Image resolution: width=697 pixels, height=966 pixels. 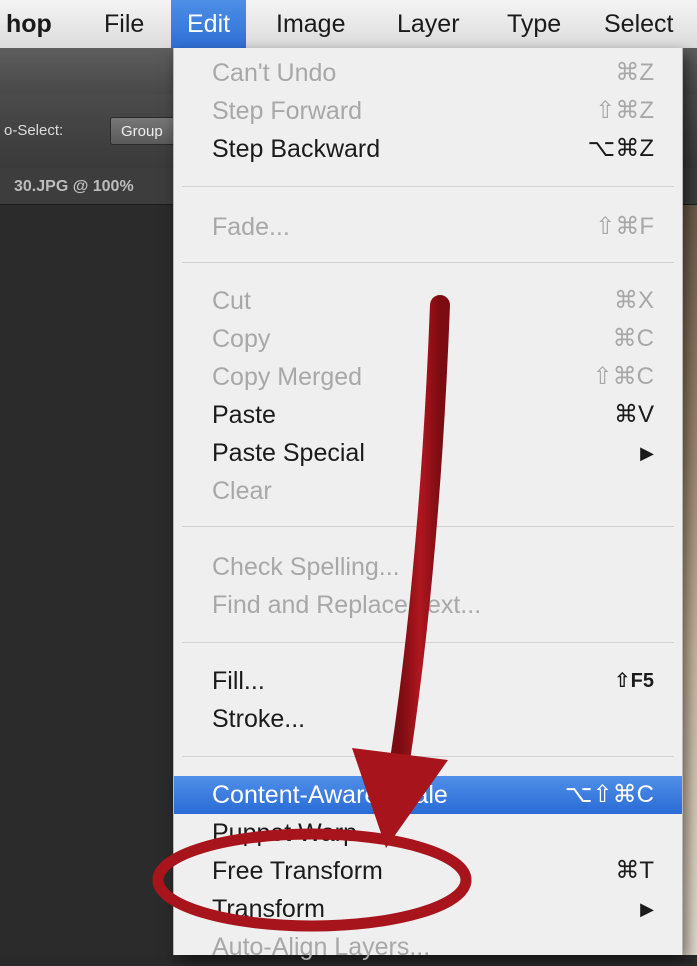 I want to click on menu-item-shortcut: ⌘T, so click(x=634, y=870).